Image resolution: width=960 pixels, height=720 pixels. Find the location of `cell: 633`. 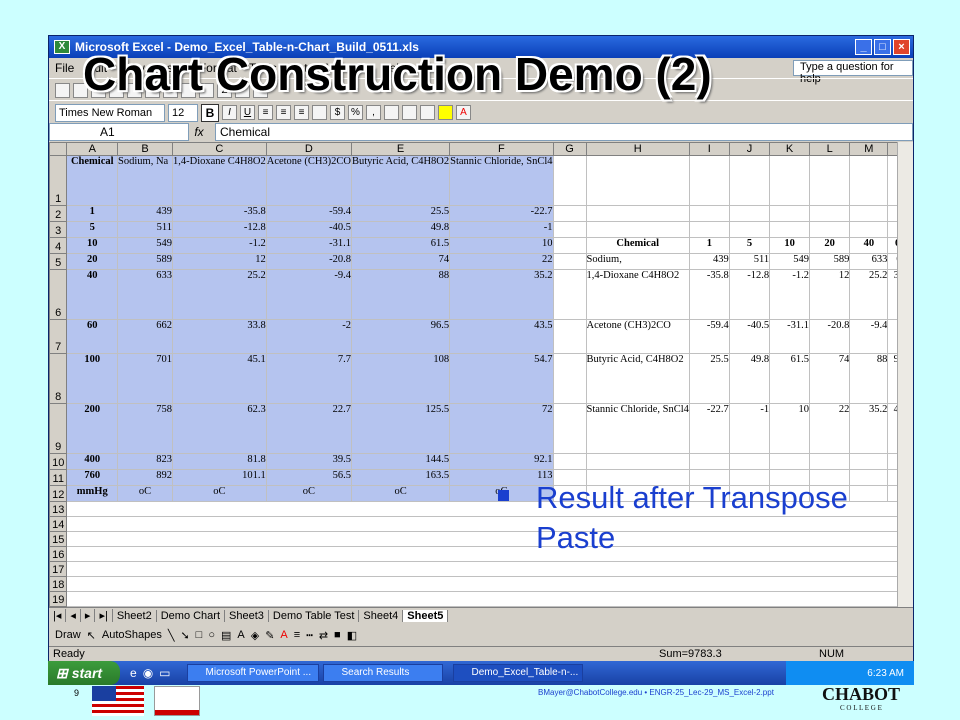

cell: 633 is located at coordinates (869, 261).